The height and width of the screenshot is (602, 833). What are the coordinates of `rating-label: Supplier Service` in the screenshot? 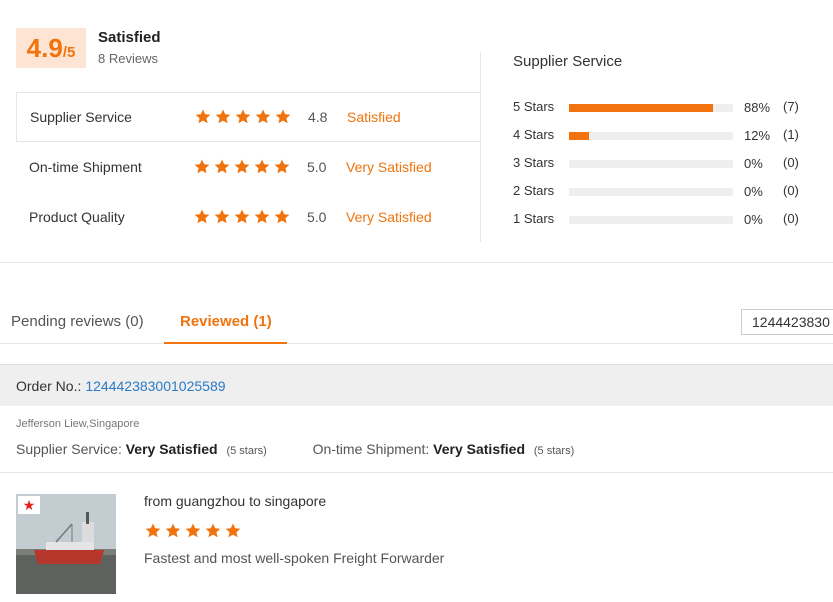 It's located at (81, 117).